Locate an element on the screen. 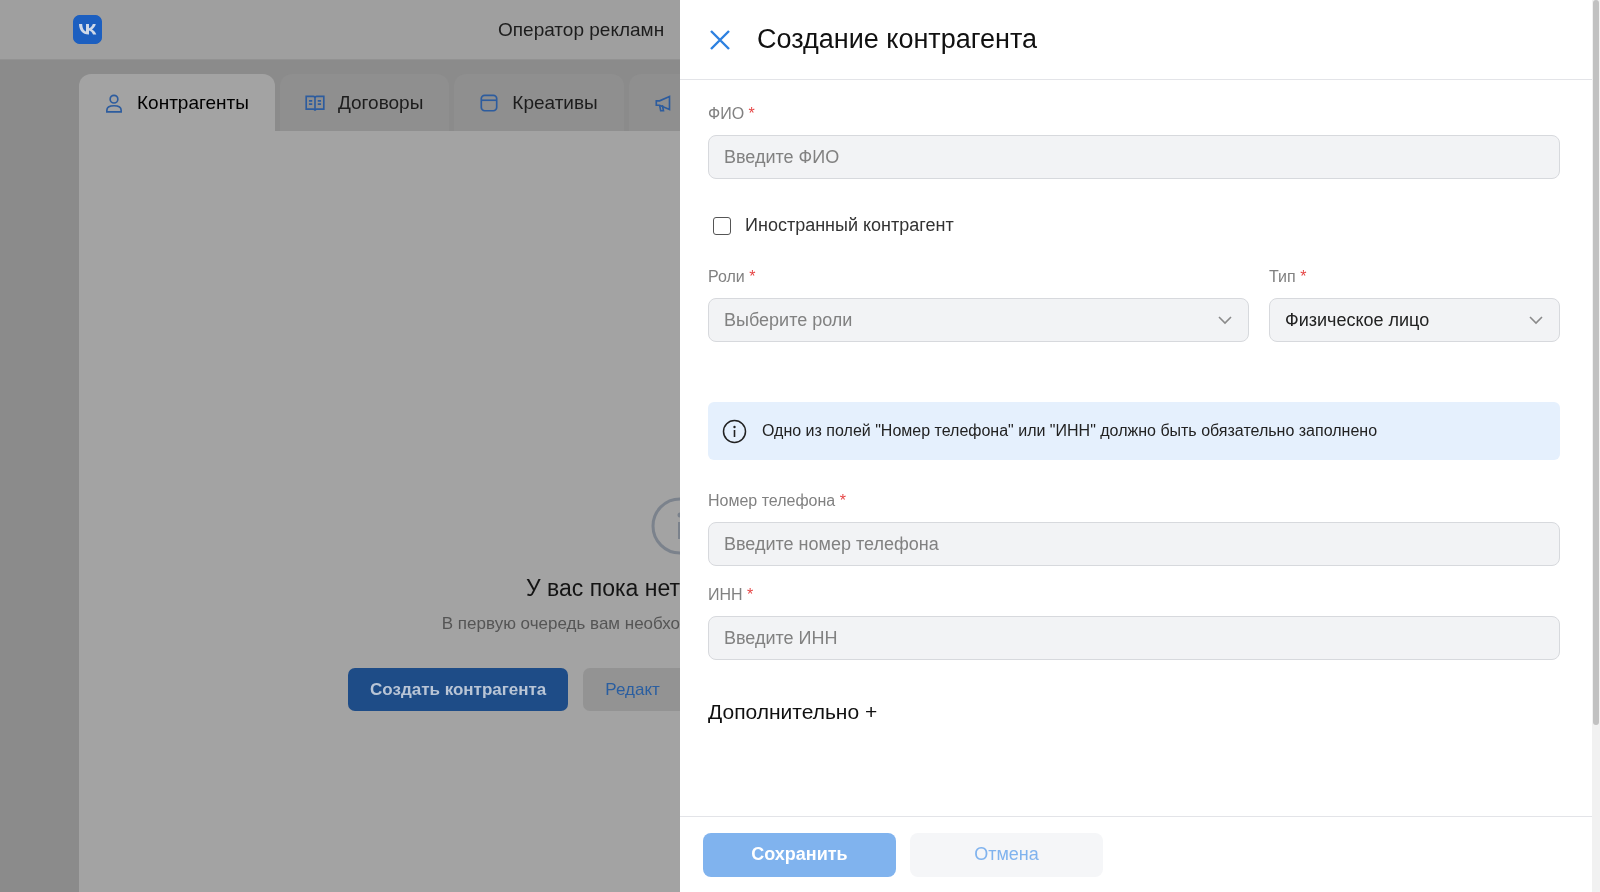 This screenshot has height=892, width=1600. input-field: Введите ИНН is located at coordinates (1134, 638).